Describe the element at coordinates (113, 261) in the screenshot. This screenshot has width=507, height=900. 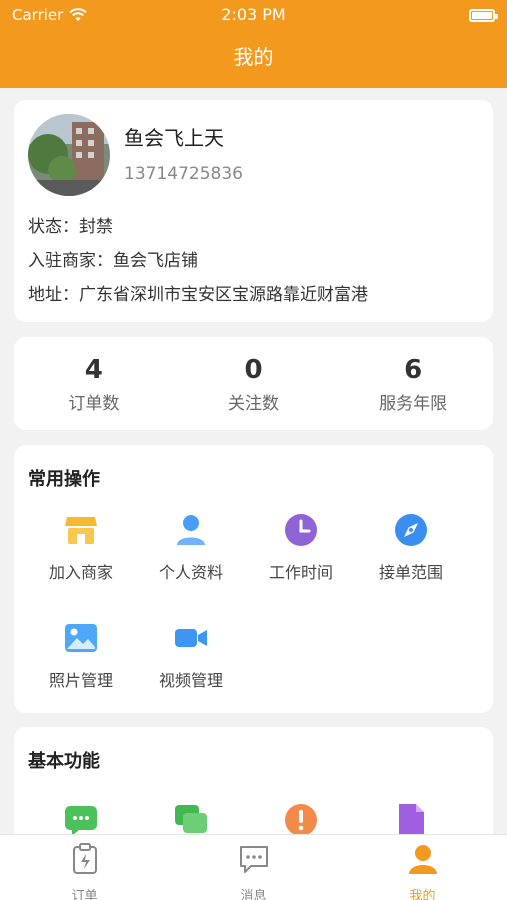
I see `merchant-info: 入驻商家：鱼会飞店铺` at that location.